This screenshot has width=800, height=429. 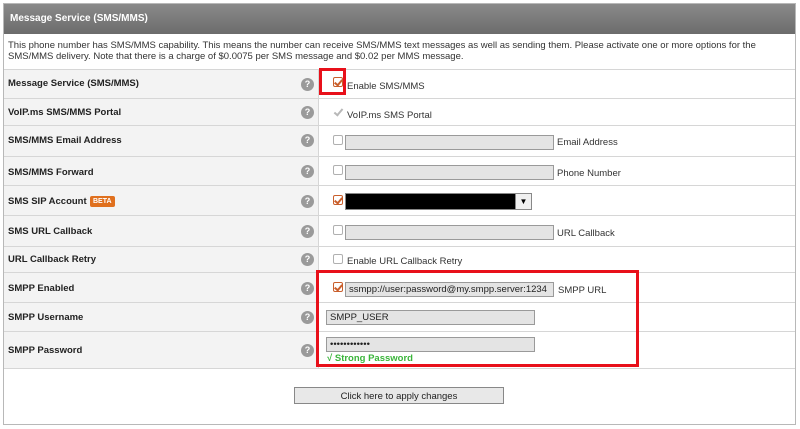 I want to click on row-label: URL Callback Retry, so click(x=52, y=259).